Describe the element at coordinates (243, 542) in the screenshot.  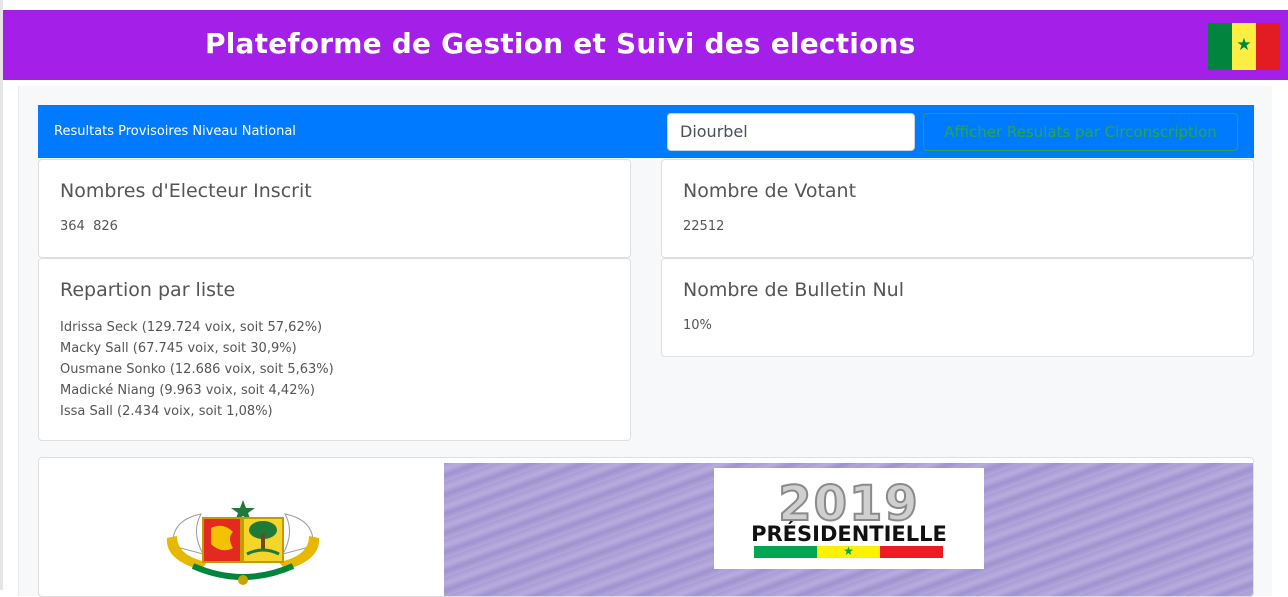
I see `senegal-coat-of-arms-icon` at that location.